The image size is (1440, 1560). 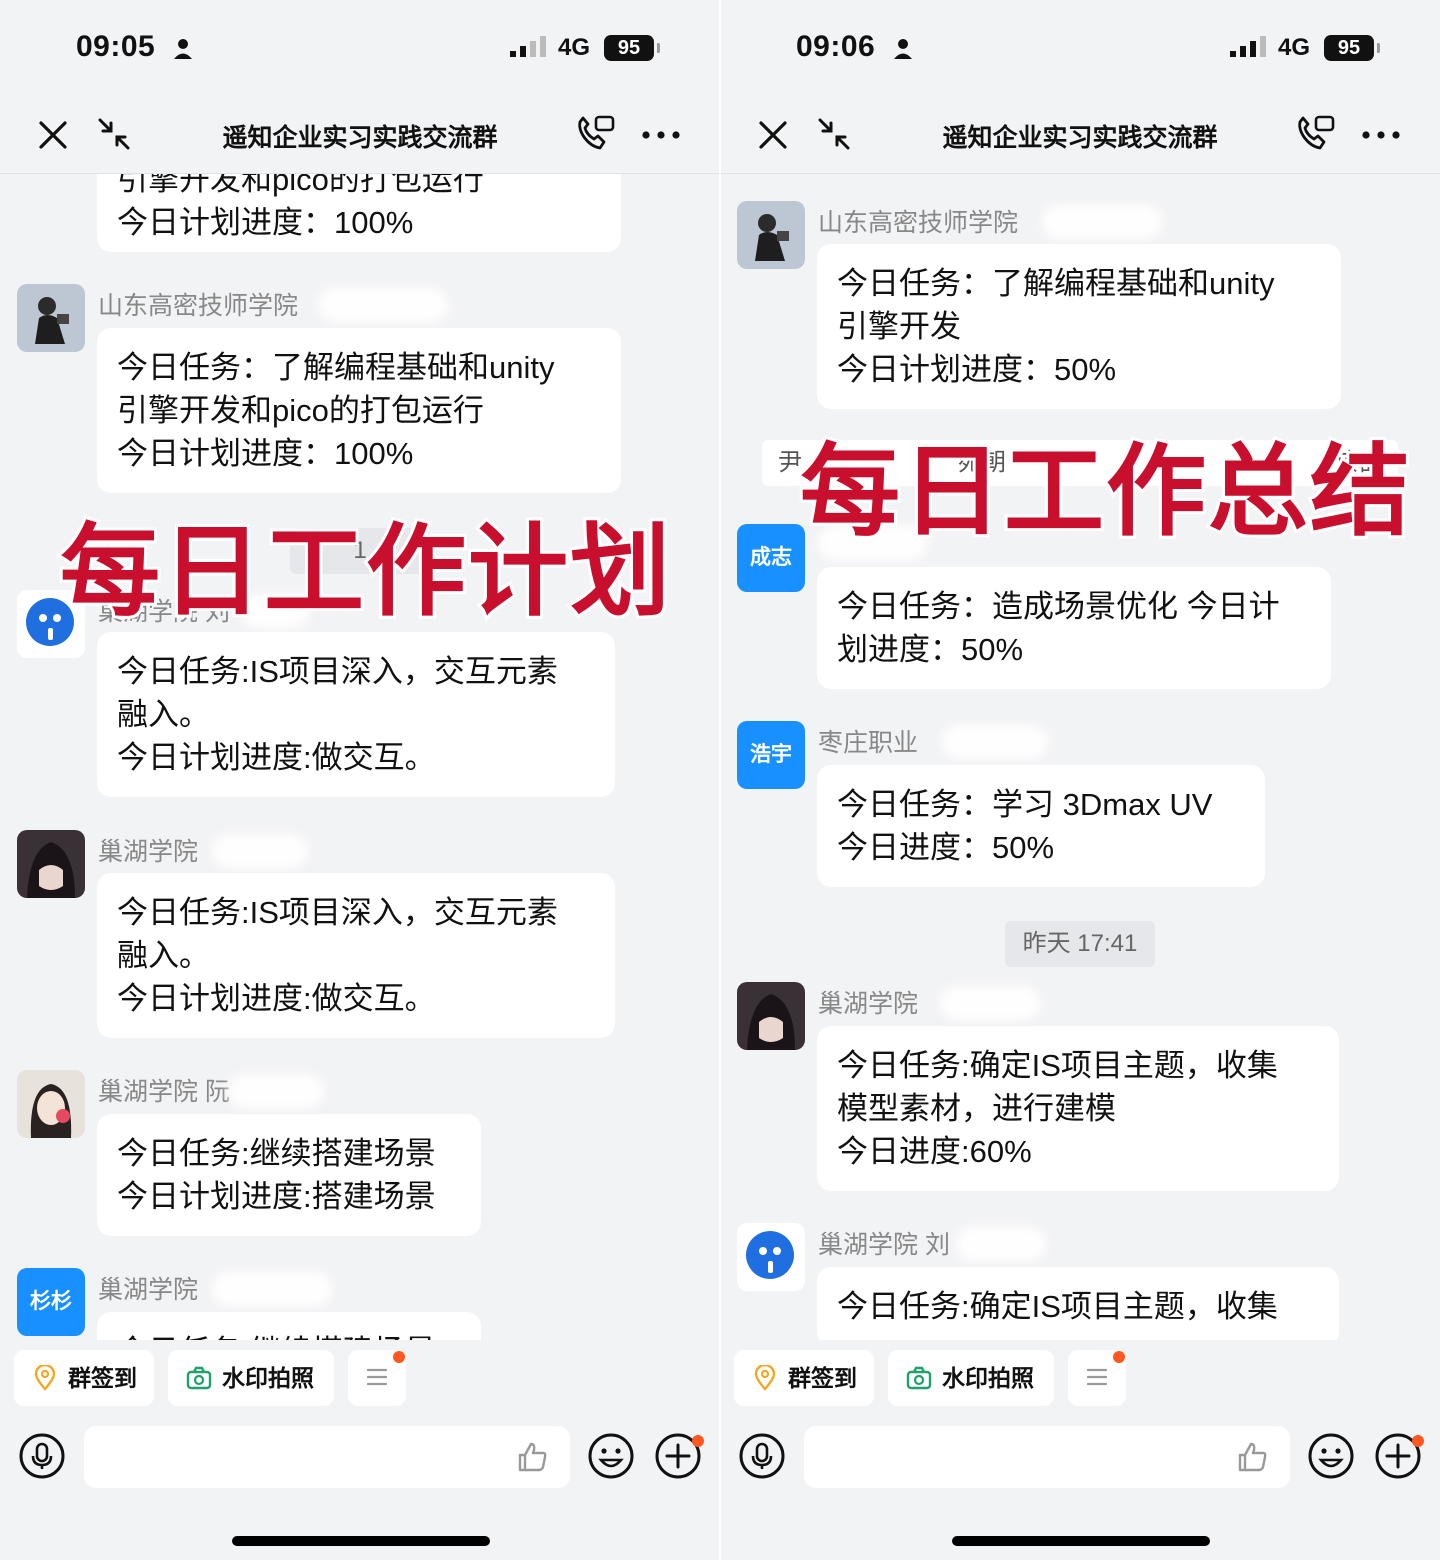 I want to click on screen-divider, so click(x=720, y=780).